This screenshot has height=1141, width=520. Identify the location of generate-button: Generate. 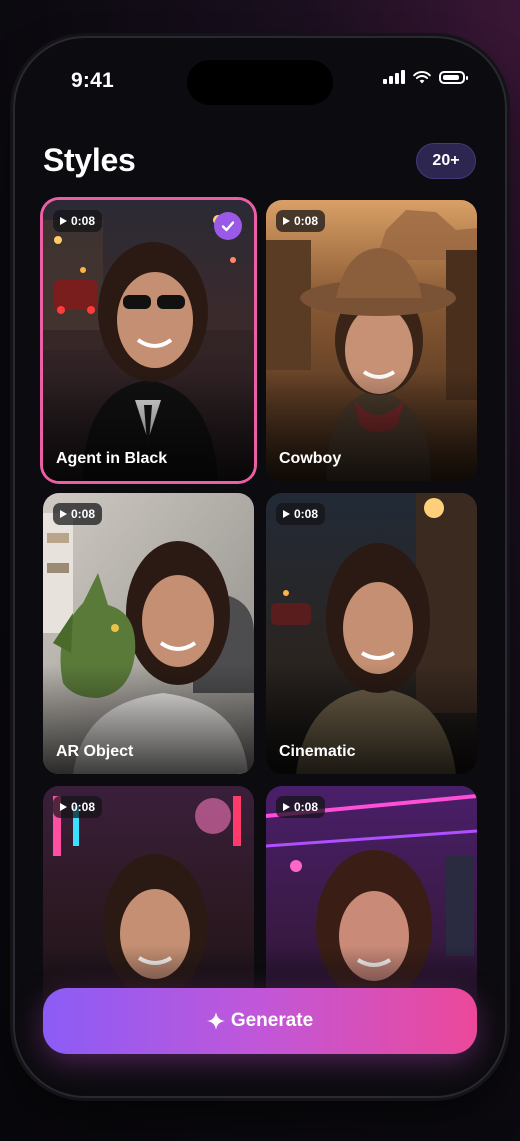
(260, 1021).